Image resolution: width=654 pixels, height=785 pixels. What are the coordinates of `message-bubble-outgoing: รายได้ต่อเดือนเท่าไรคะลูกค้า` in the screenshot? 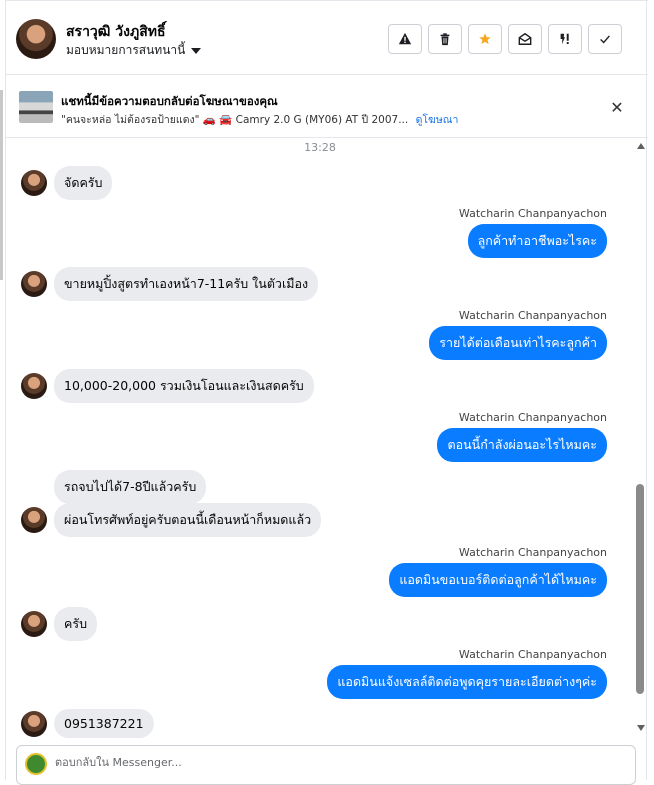 It's located at (518, 343).